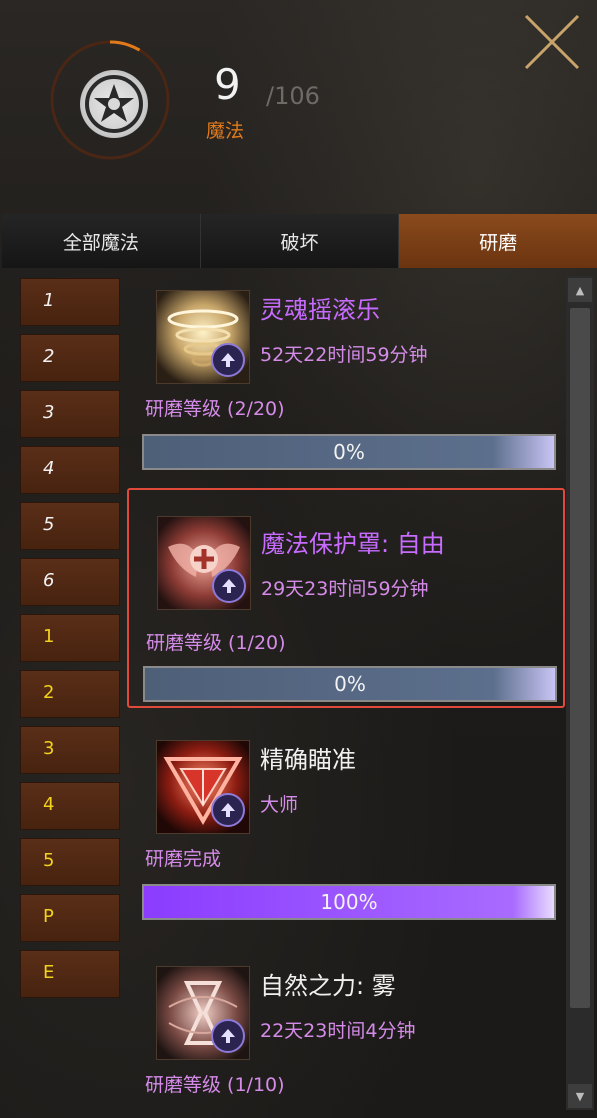  I want to click on grind-level: 研磨等级 (2/20), so click(215, 409).